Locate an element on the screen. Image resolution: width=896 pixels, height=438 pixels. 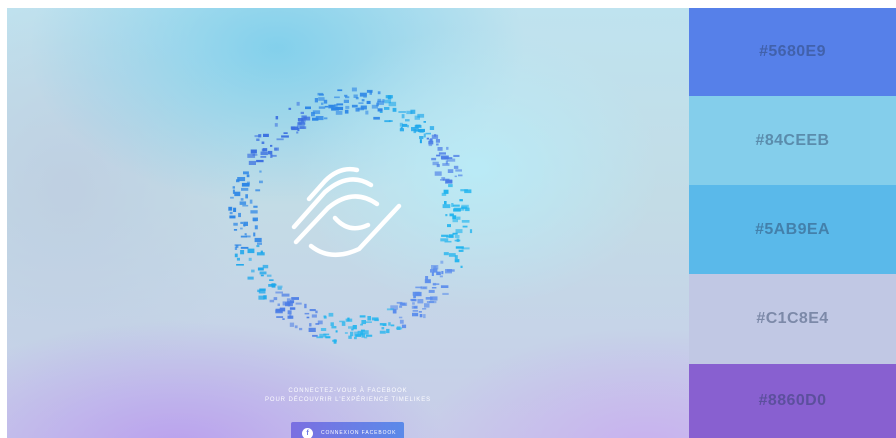
facebook-connect-button: f CONNEXION FACEBOOK is located at coordinates (347, 430).